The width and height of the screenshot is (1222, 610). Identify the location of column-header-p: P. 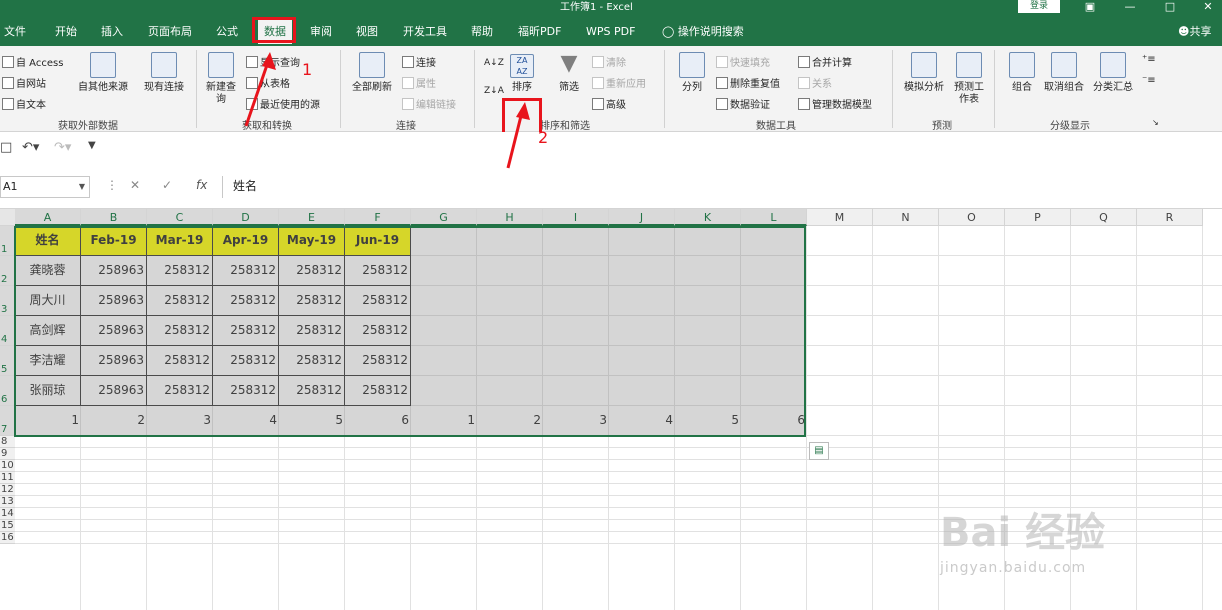
(1038, 217).